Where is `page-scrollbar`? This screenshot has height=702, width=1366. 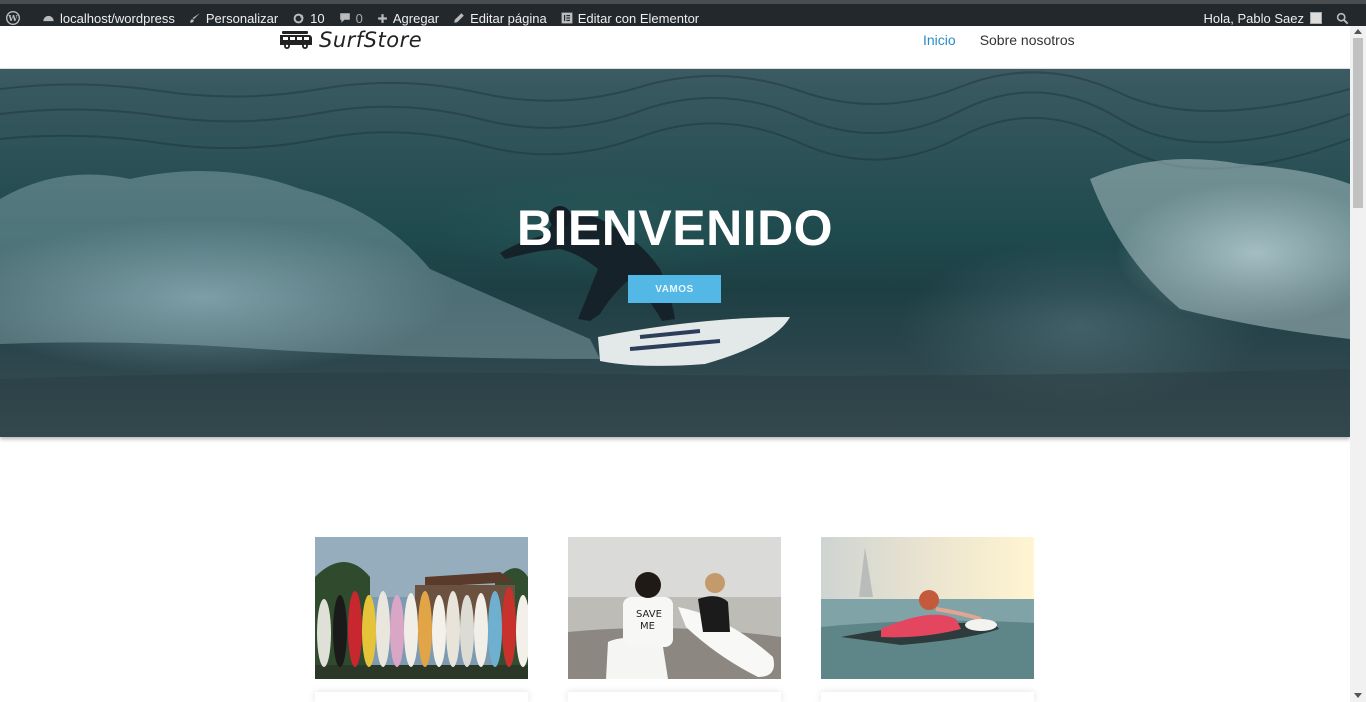 page-scrollbar is located at coordinates (1358, 364).